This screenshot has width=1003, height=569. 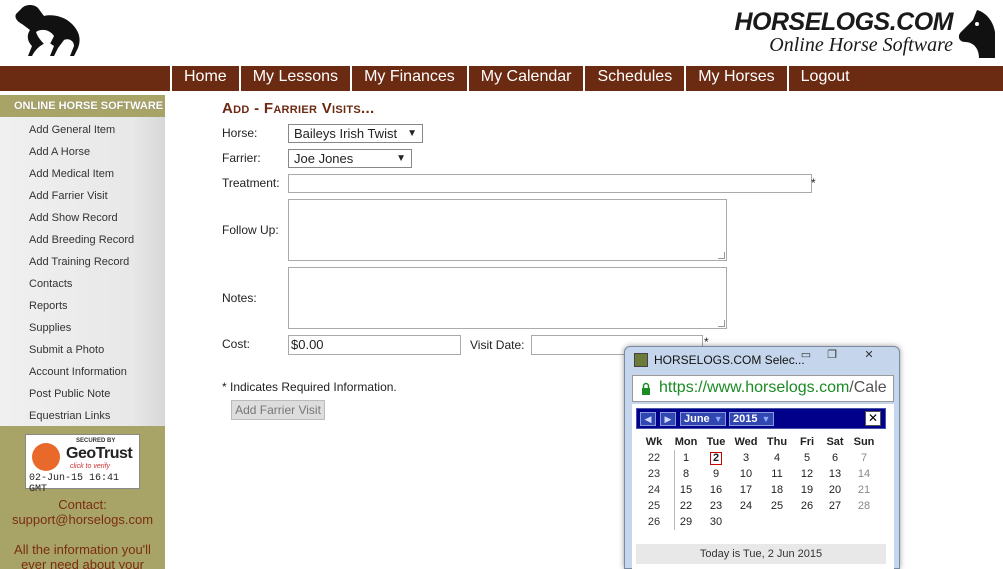 I want to click on calendar-day-today: 2, so click(x=716, y=458).